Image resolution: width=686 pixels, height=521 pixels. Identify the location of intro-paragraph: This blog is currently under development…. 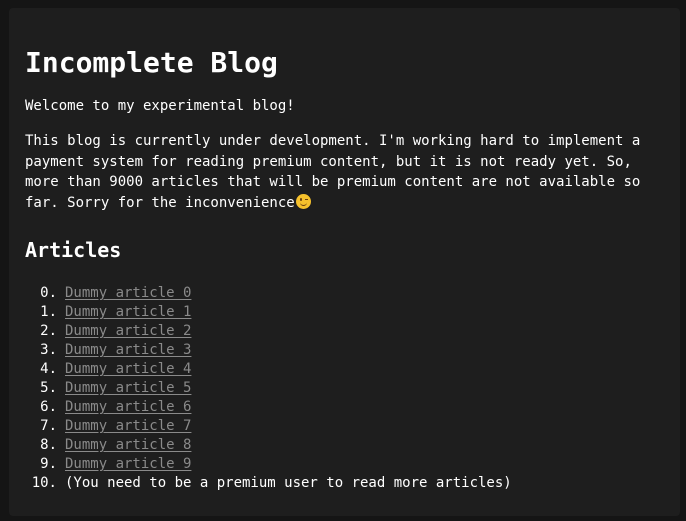
(345, 172).